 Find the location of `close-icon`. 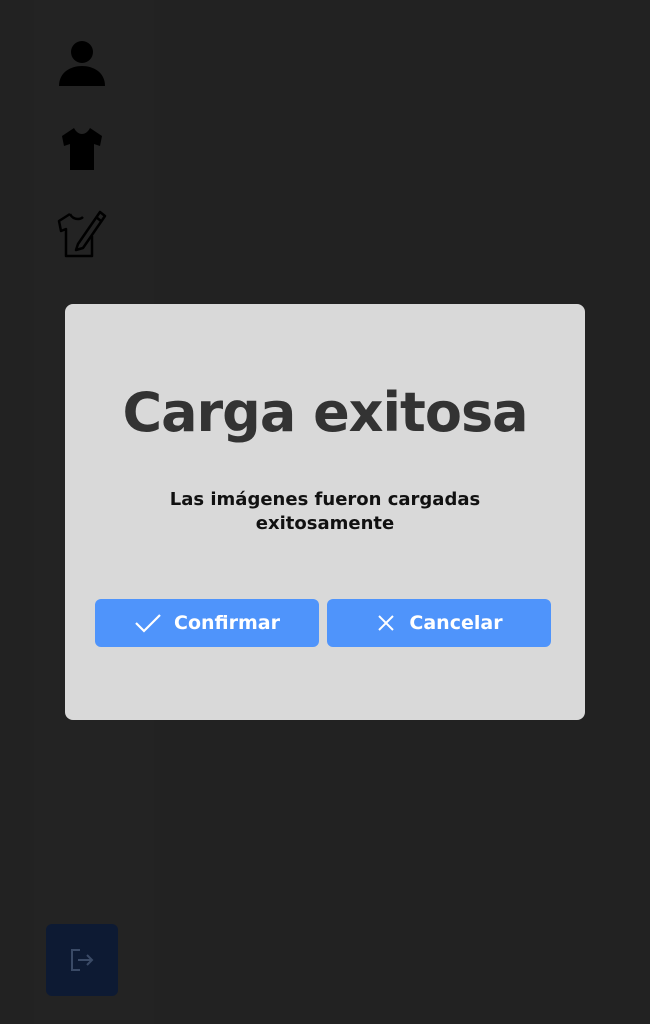

close-icon is located at coordinates (386, 623).